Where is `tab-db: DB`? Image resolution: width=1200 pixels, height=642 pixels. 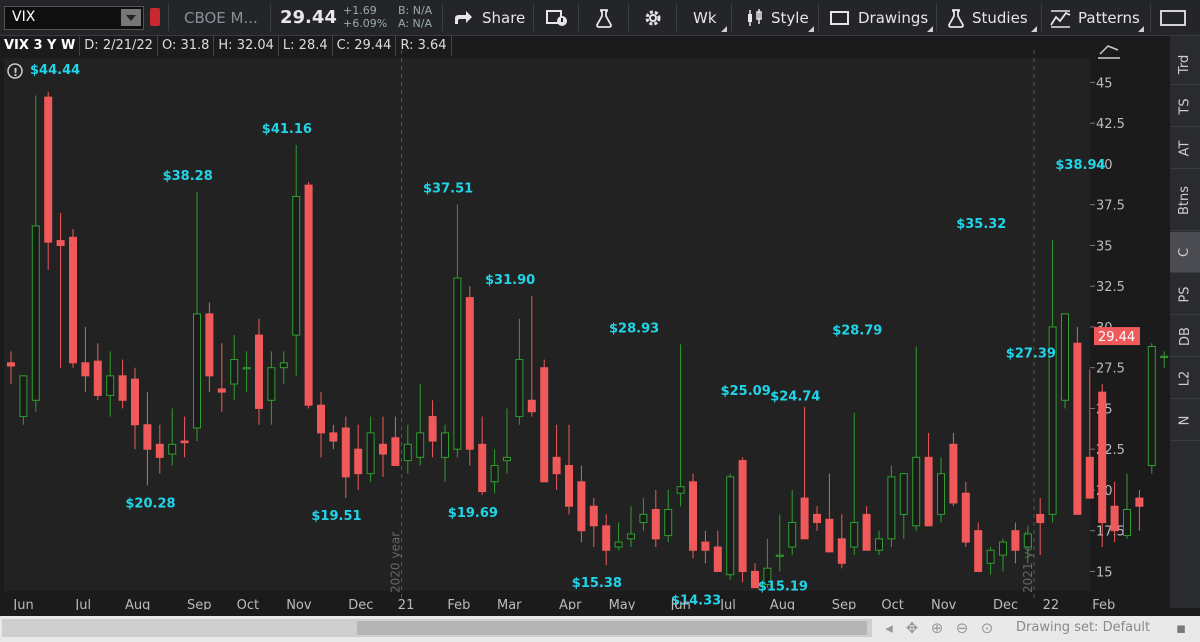
tab-db: DB is located at coordinates (1185, 336).